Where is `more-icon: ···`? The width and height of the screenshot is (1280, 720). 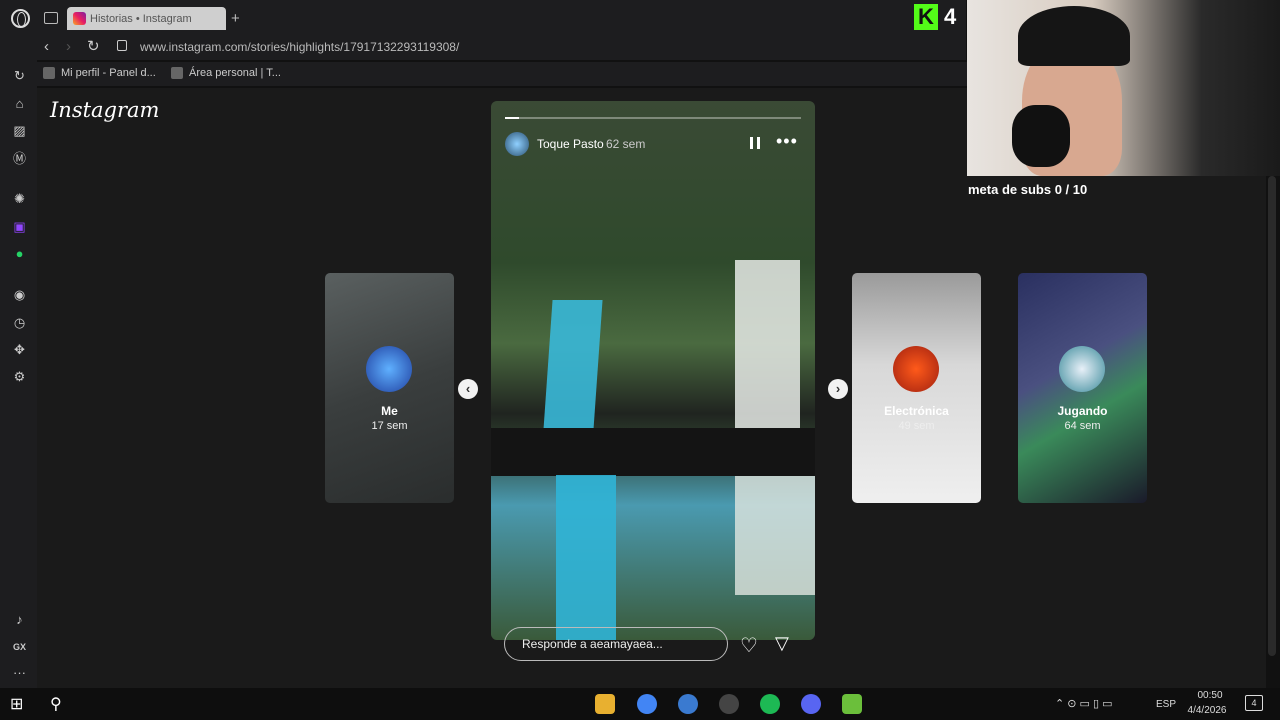 more-icon: ··· is located at coordinates (19, 672).